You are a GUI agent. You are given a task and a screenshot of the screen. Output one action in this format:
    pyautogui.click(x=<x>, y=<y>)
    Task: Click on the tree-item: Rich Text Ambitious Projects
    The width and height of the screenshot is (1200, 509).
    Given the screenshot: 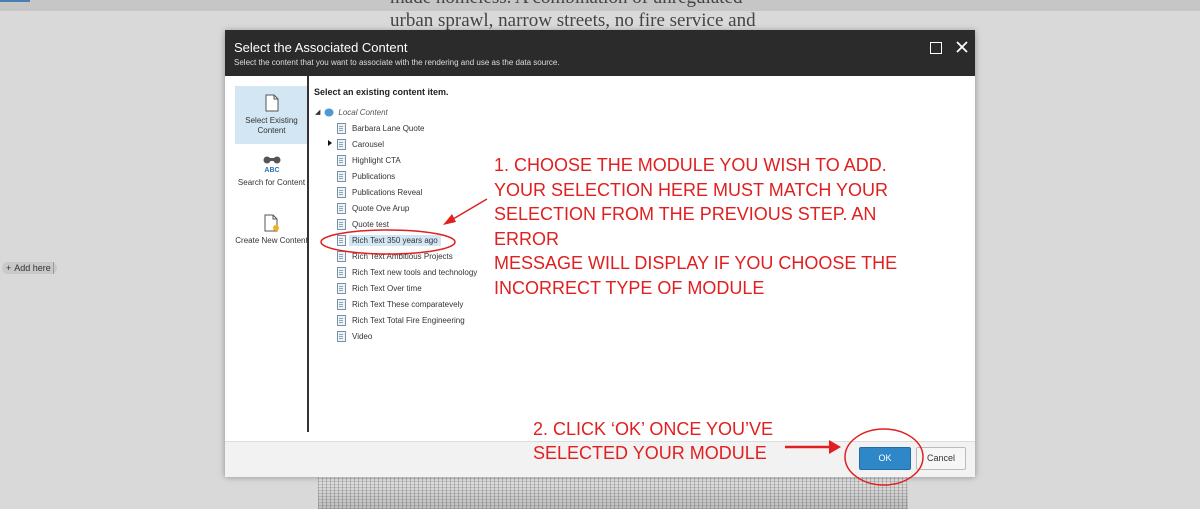 What is the action you would take?
    pyautogui.click(x=395, y=256)
    